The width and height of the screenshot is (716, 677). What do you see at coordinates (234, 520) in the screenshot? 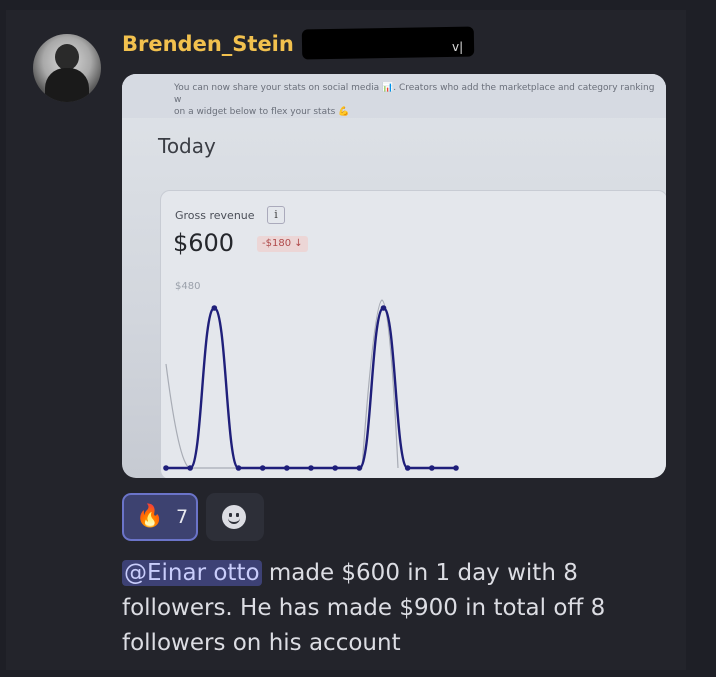
I see `smiley-mouth` at bounding box center [234, 520].